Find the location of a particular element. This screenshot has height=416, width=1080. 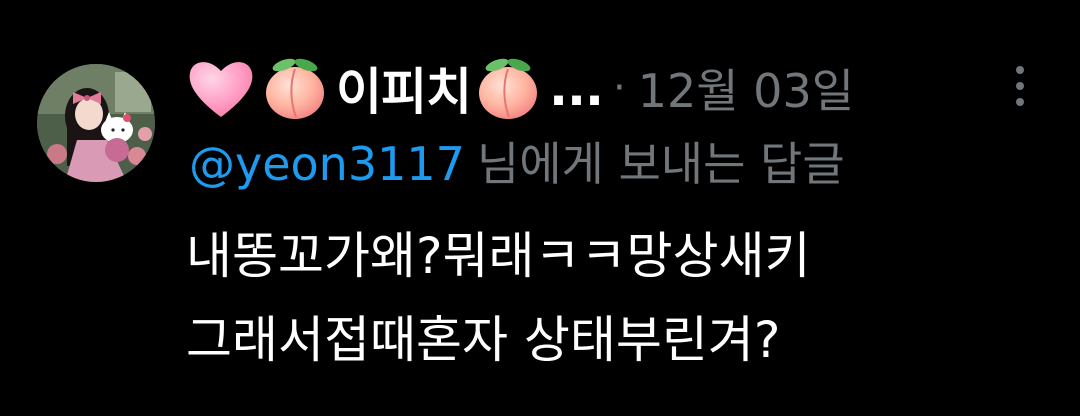

tweet-header: 이피치 ... · 12월 03일 is located at coordinates (520, 88).